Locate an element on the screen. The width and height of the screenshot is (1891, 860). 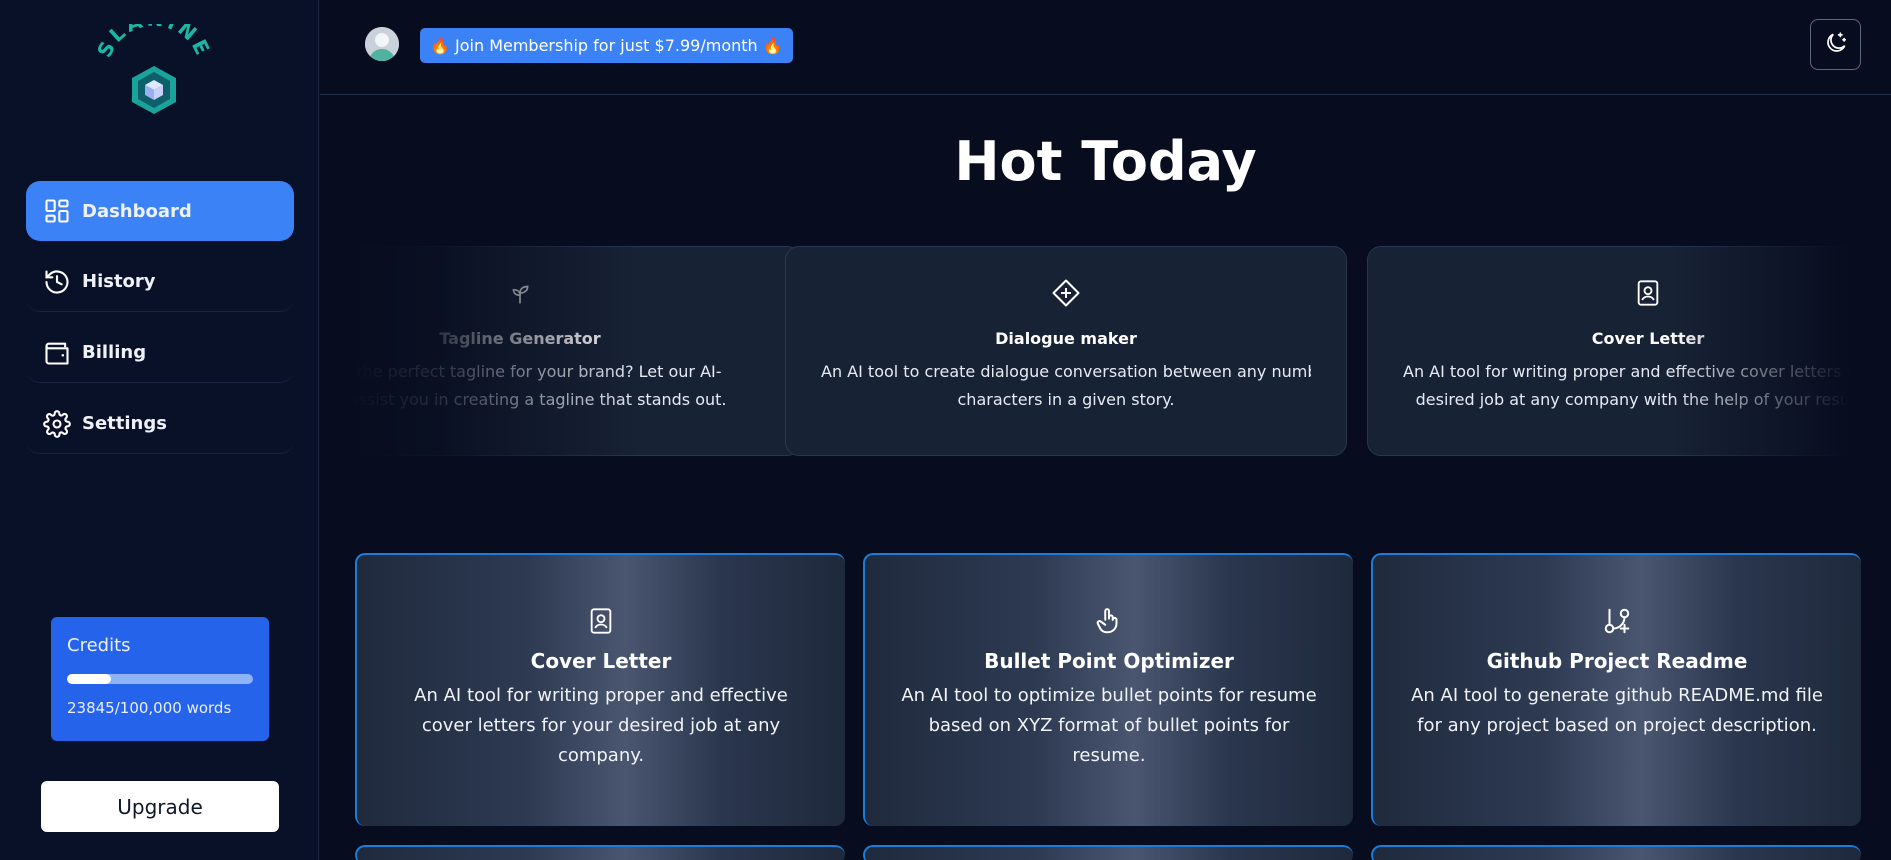
hot-card-title: Cover Letter is located at coordinates (1648, 338).